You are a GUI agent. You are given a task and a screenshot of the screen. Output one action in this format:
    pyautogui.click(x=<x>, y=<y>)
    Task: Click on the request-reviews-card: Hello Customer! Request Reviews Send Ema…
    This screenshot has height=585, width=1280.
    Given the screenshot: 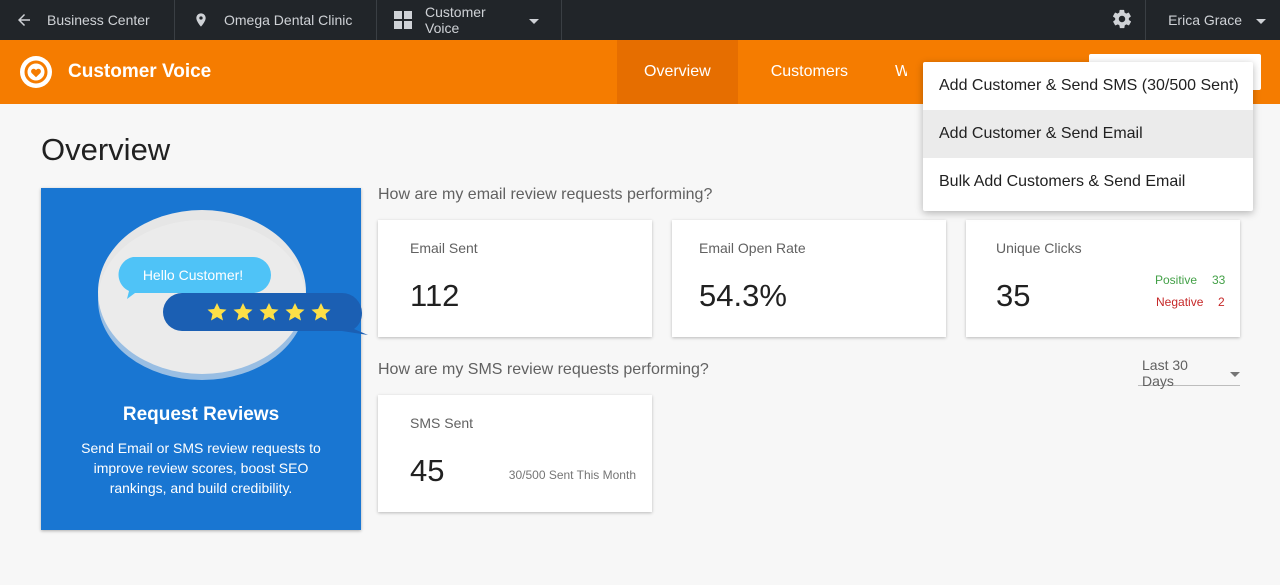 What is the action you would take?
    pyautogui.click(x=204, y=359)
    